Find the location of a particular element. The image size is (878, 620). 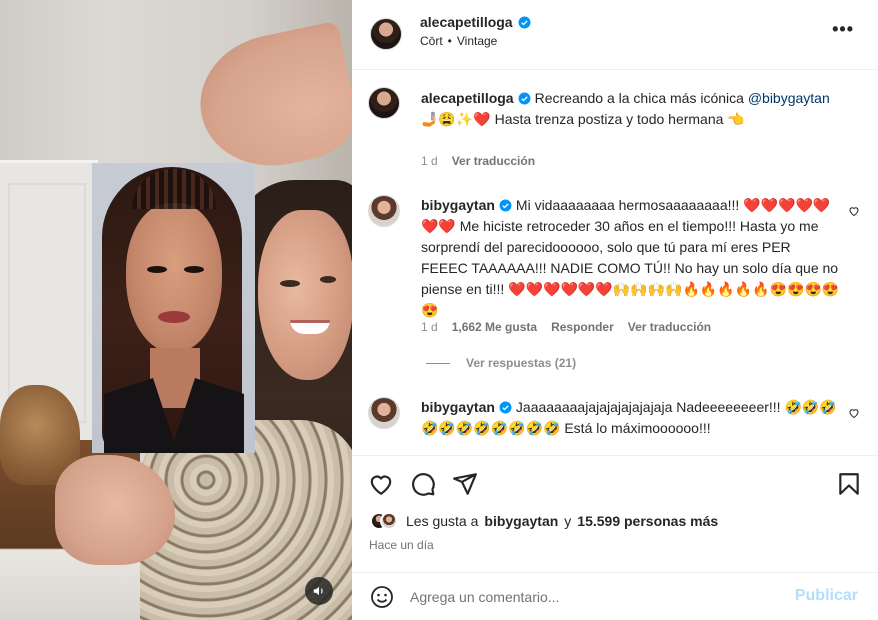

post-header: alecapetilloga Cōrt • Vintage ••• is located at coordinates (615, 35).